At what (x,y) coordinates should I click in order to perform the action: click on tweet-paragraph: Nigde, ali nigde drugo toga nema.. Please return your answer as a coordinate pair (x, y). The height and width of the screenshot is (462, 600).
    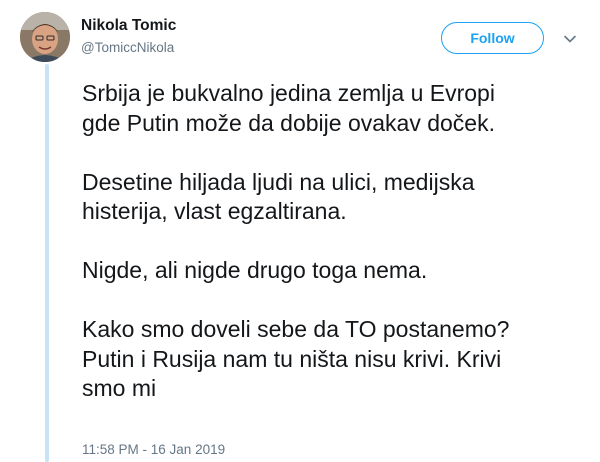
    Looking at the image, I should click on (332, 271).